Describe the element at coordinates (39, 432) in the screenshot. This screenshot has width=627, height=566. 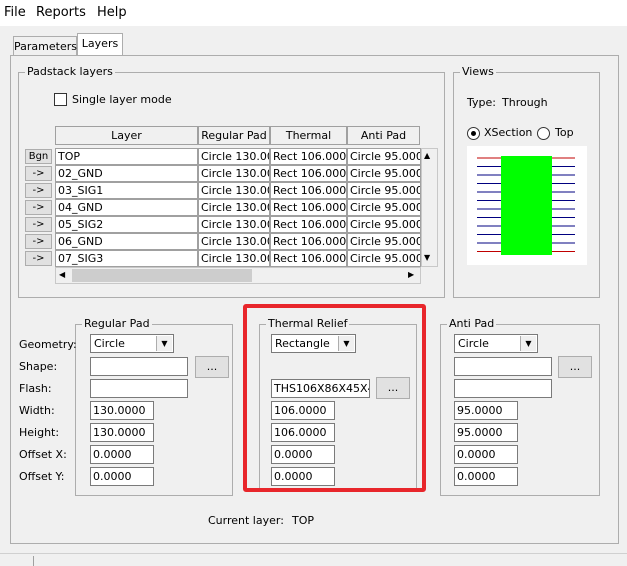
I see `height-label: Height:` at that location.